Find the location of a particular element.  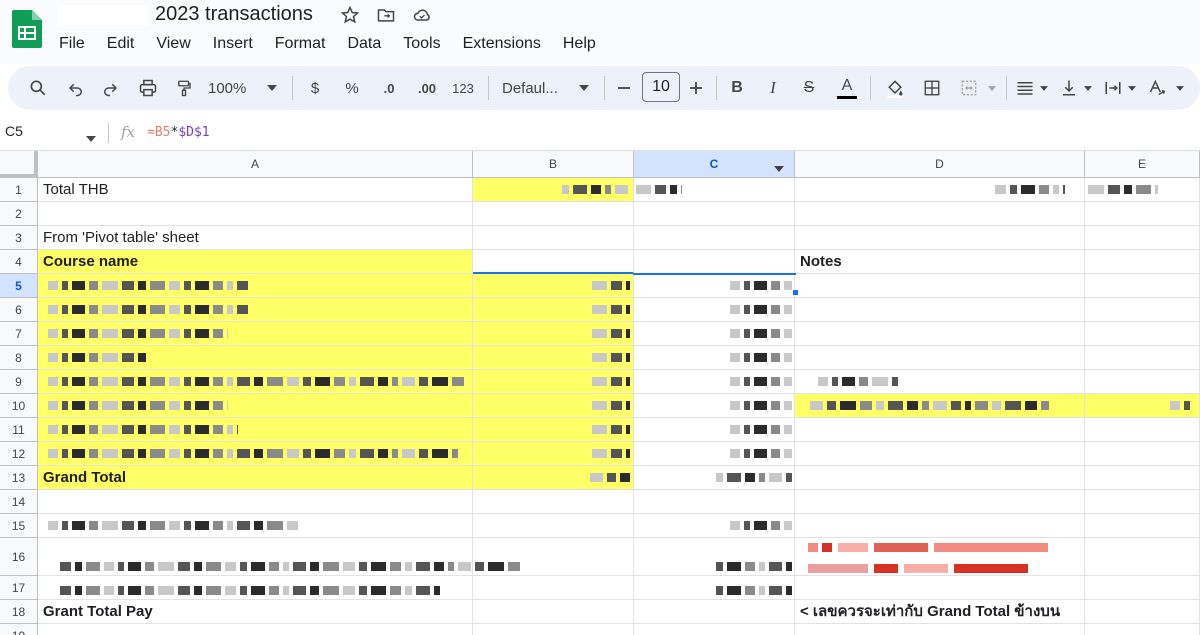

cell-e8 is located at coordinates (1142, 358).